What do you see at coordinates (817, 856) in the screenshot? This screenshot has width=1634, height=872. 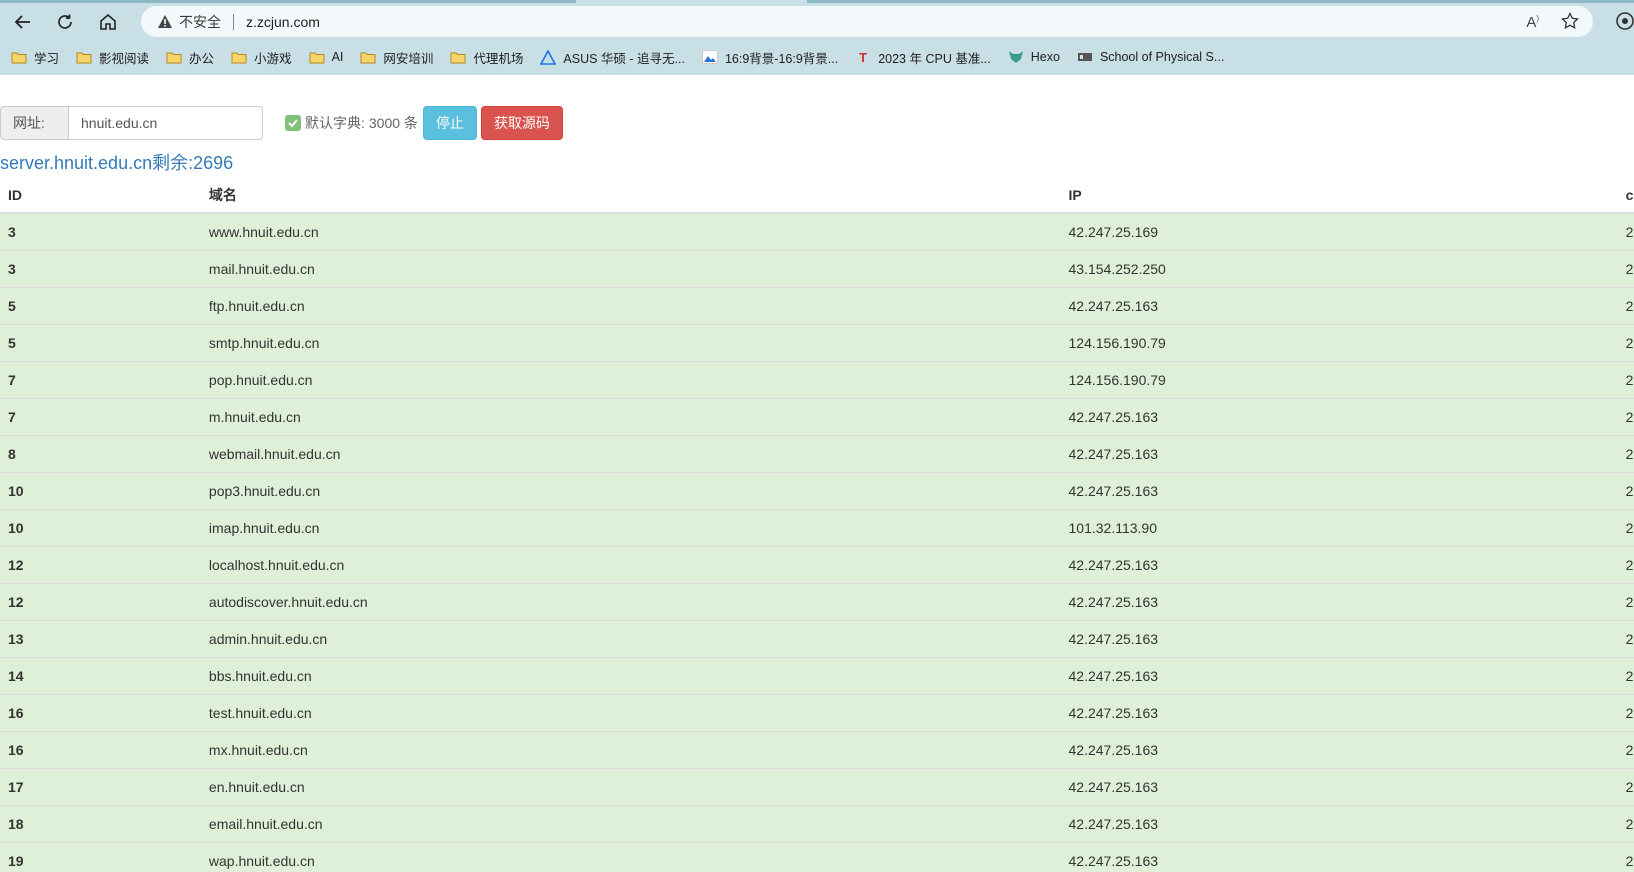 I see `table-row: 19wap.hnuit.edu.cn42.247.25.16320` at bounding box center [817, 856].